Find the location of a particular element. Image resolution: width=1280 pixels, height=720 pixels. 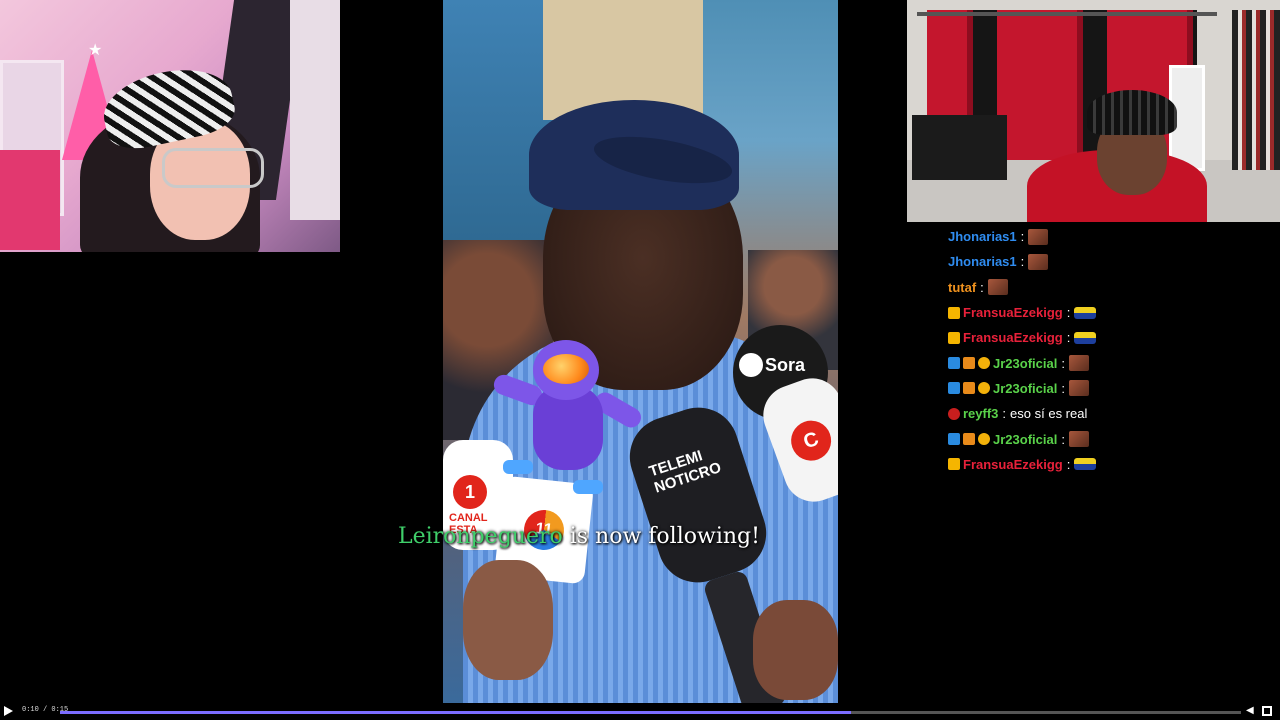

astronaut-leg-right is located at coordinates (588, 487).